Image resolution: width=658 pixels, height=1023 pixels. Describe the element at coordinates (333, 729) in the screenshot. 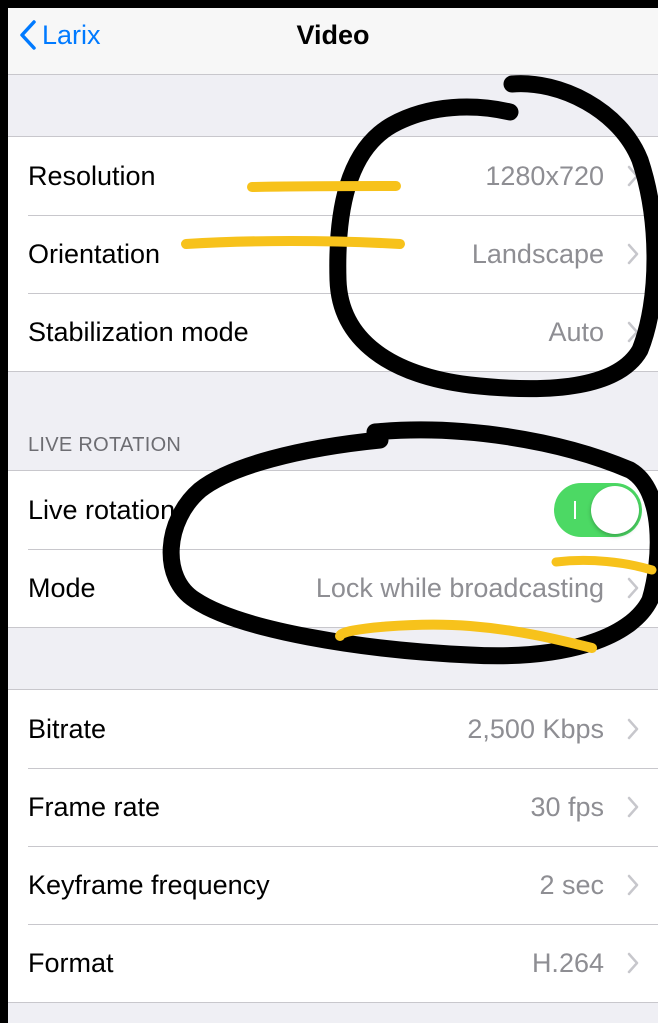

I see `bitrate-row: Bitrate 2,500 Kbps` at that location.